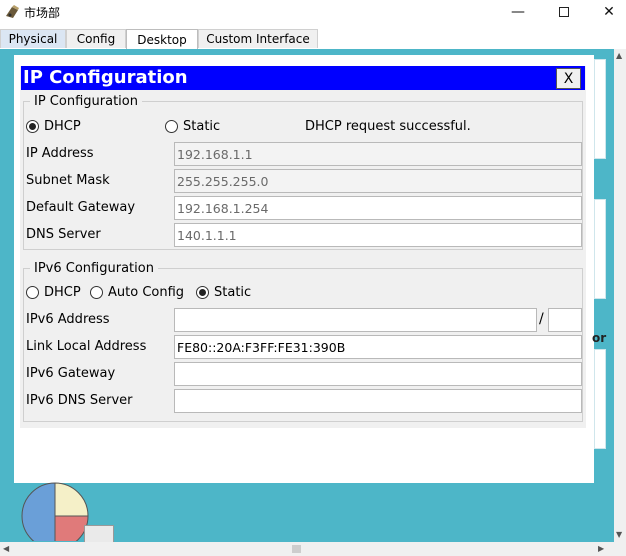 The image size is (626, 556). I want to click on tab-config: Config, so click(96, 38).